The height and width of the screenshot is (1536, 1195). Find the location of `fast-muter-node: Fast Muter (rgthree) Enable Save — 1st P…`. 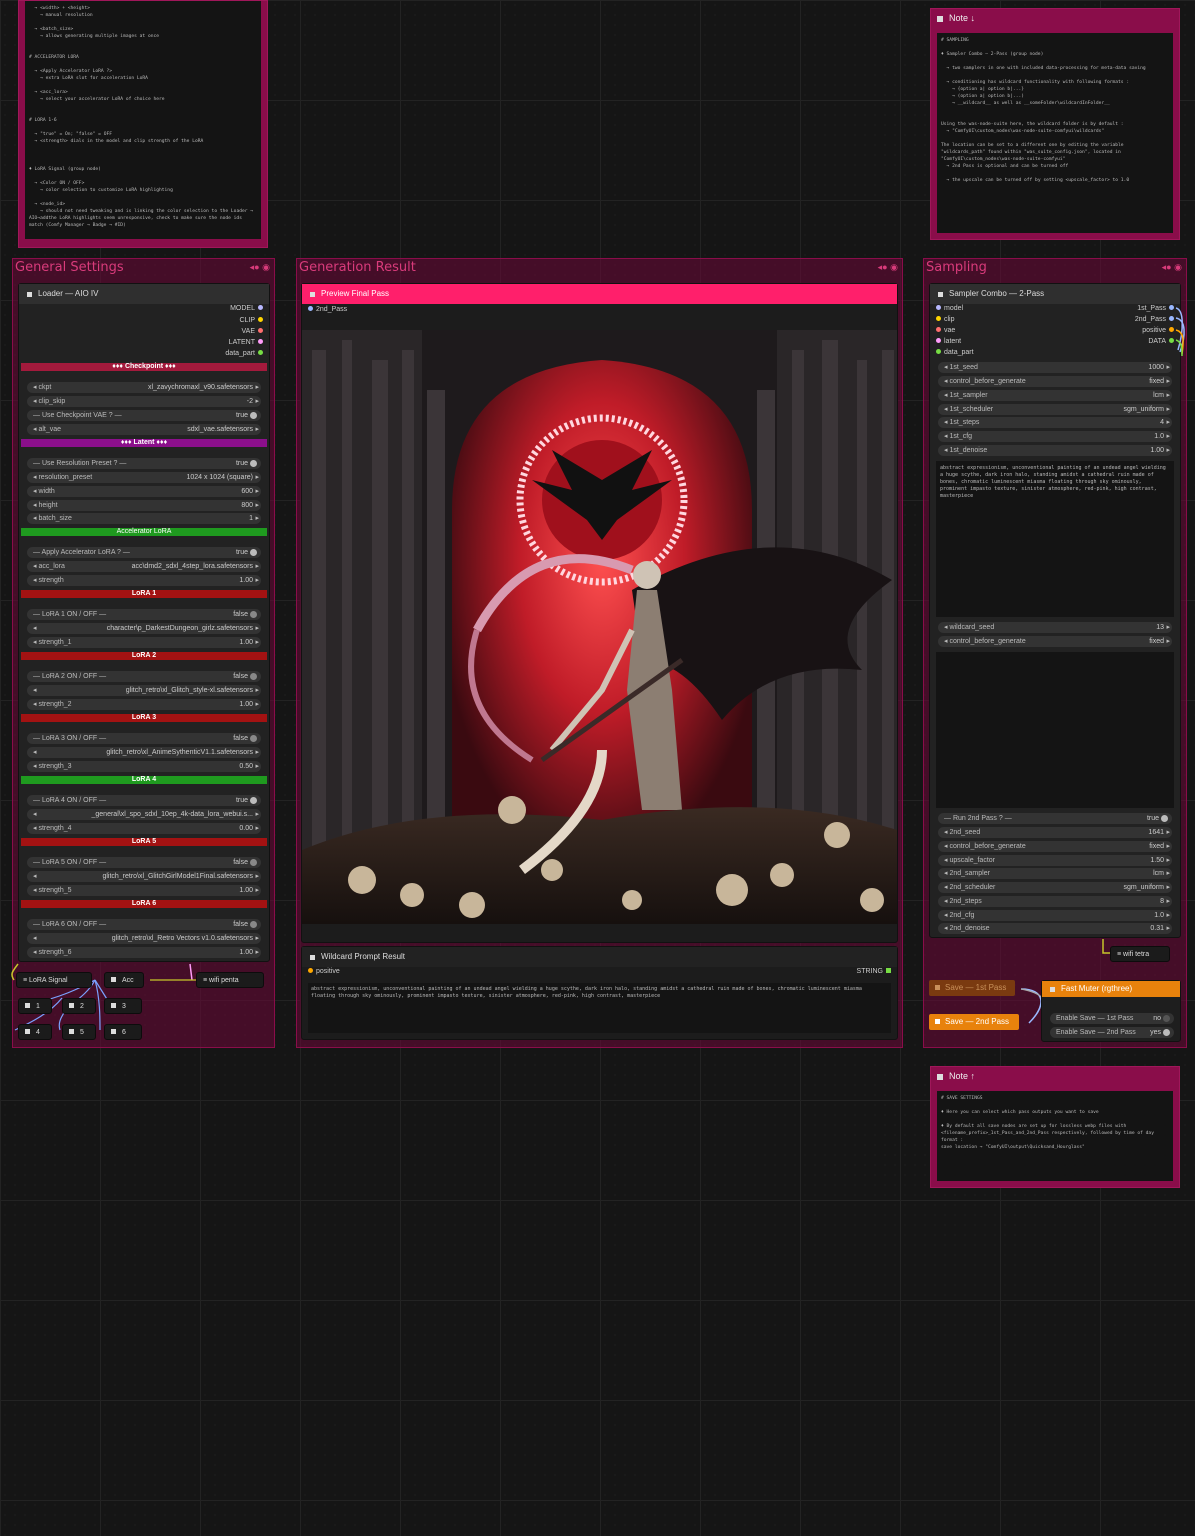

fast-muter-node: Fast Muter (rgthree) Enable Save — 1st P… is located at coordinates (1111, 1011).